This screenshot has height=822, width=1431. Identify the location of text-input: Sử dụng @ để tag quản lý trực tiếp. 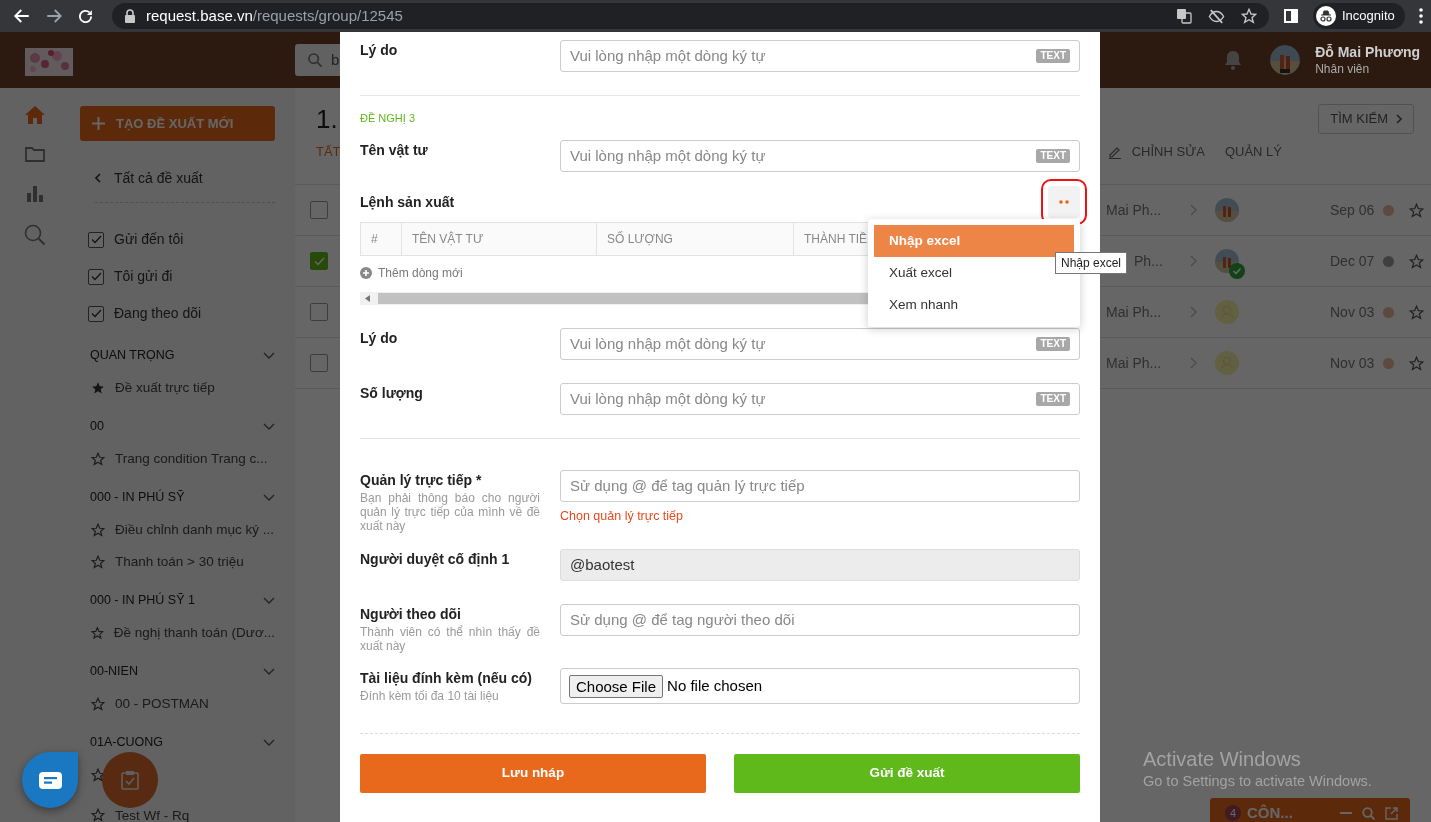
(820, 486).